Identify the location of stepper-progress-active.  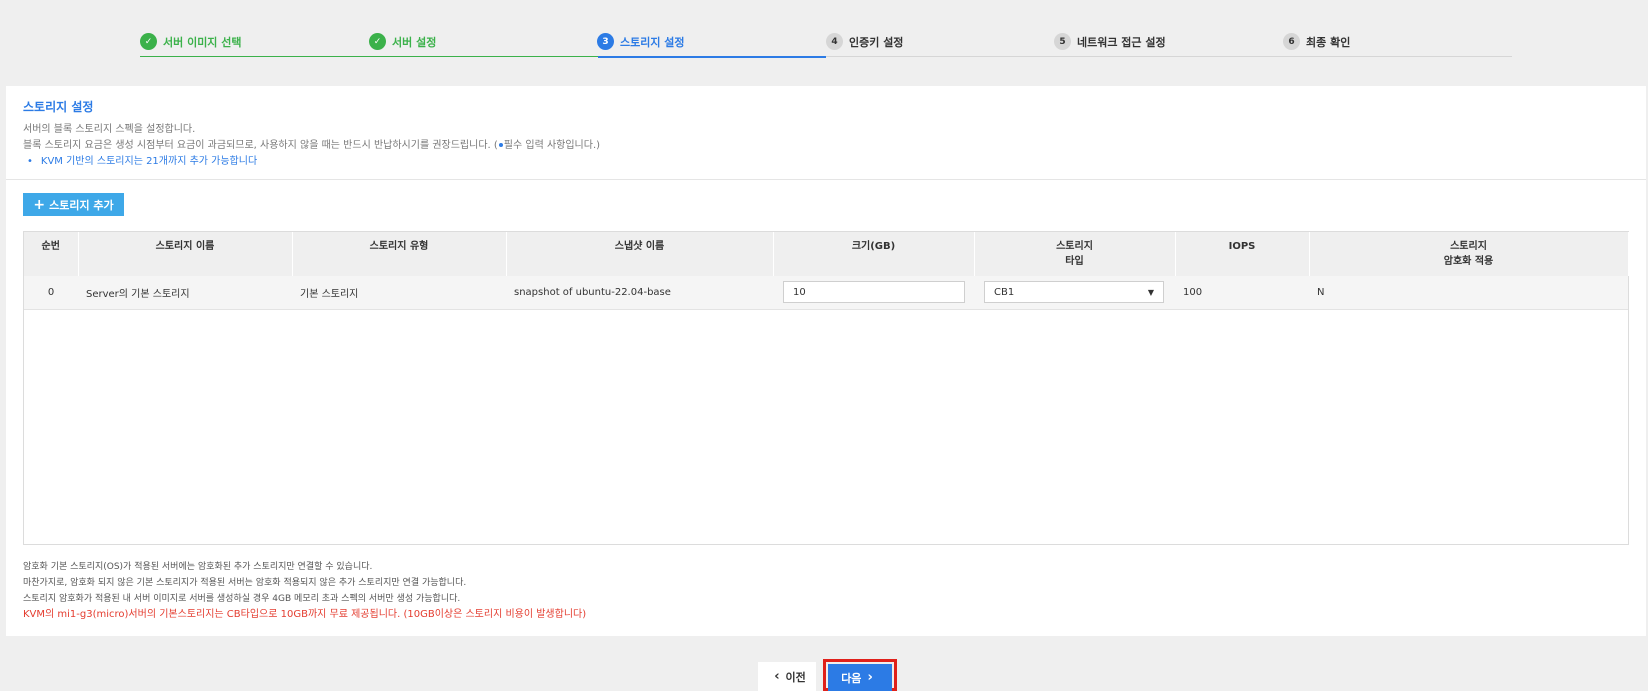
(712, 57).